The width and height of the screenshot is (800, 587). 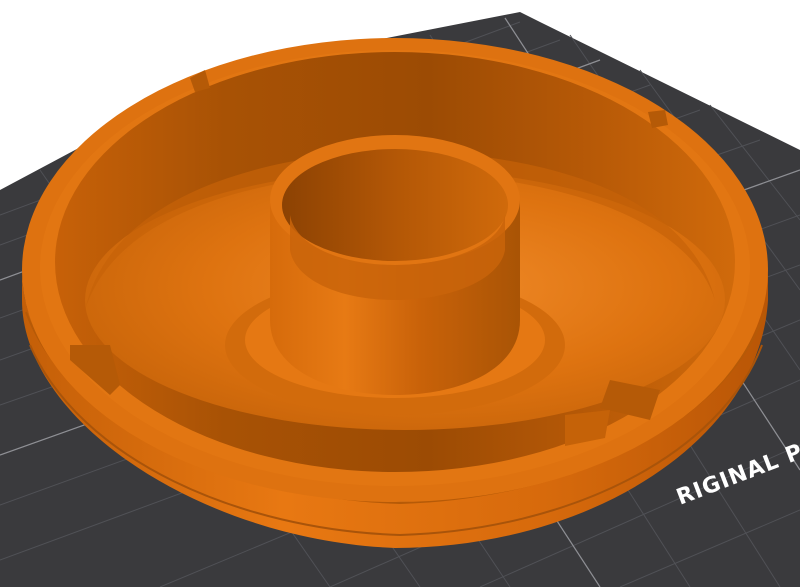 What do you see at coordinates (395, 205) in the screenshot?
I see `hub-bore` at bounding box center [395, 205].